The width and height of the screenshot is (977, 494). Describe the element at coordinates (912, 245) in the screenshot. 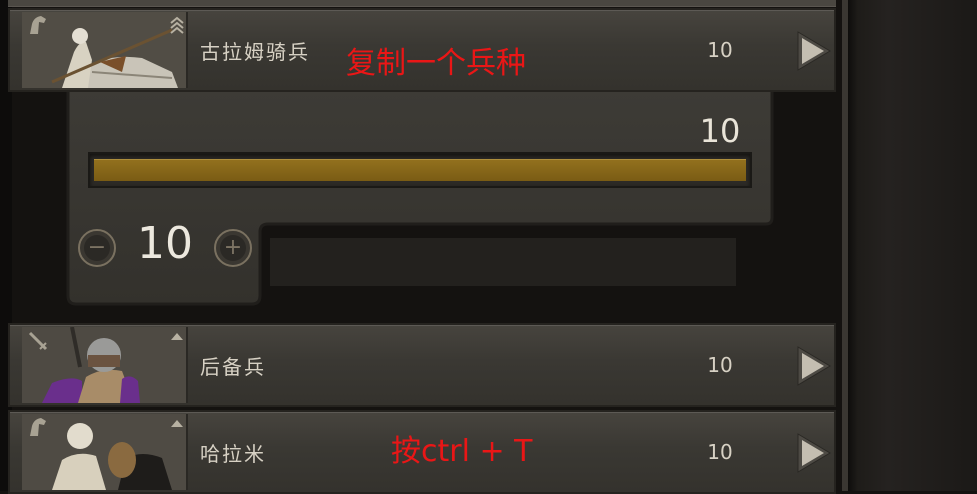

I see `right-side-panel` at that location.